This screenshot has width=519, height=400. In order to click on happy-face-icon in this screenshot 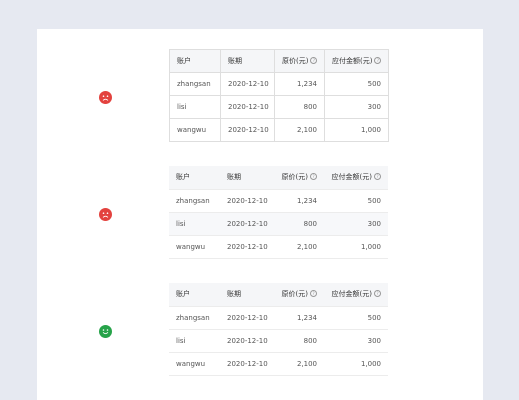, I will do `click(105, 331)`.